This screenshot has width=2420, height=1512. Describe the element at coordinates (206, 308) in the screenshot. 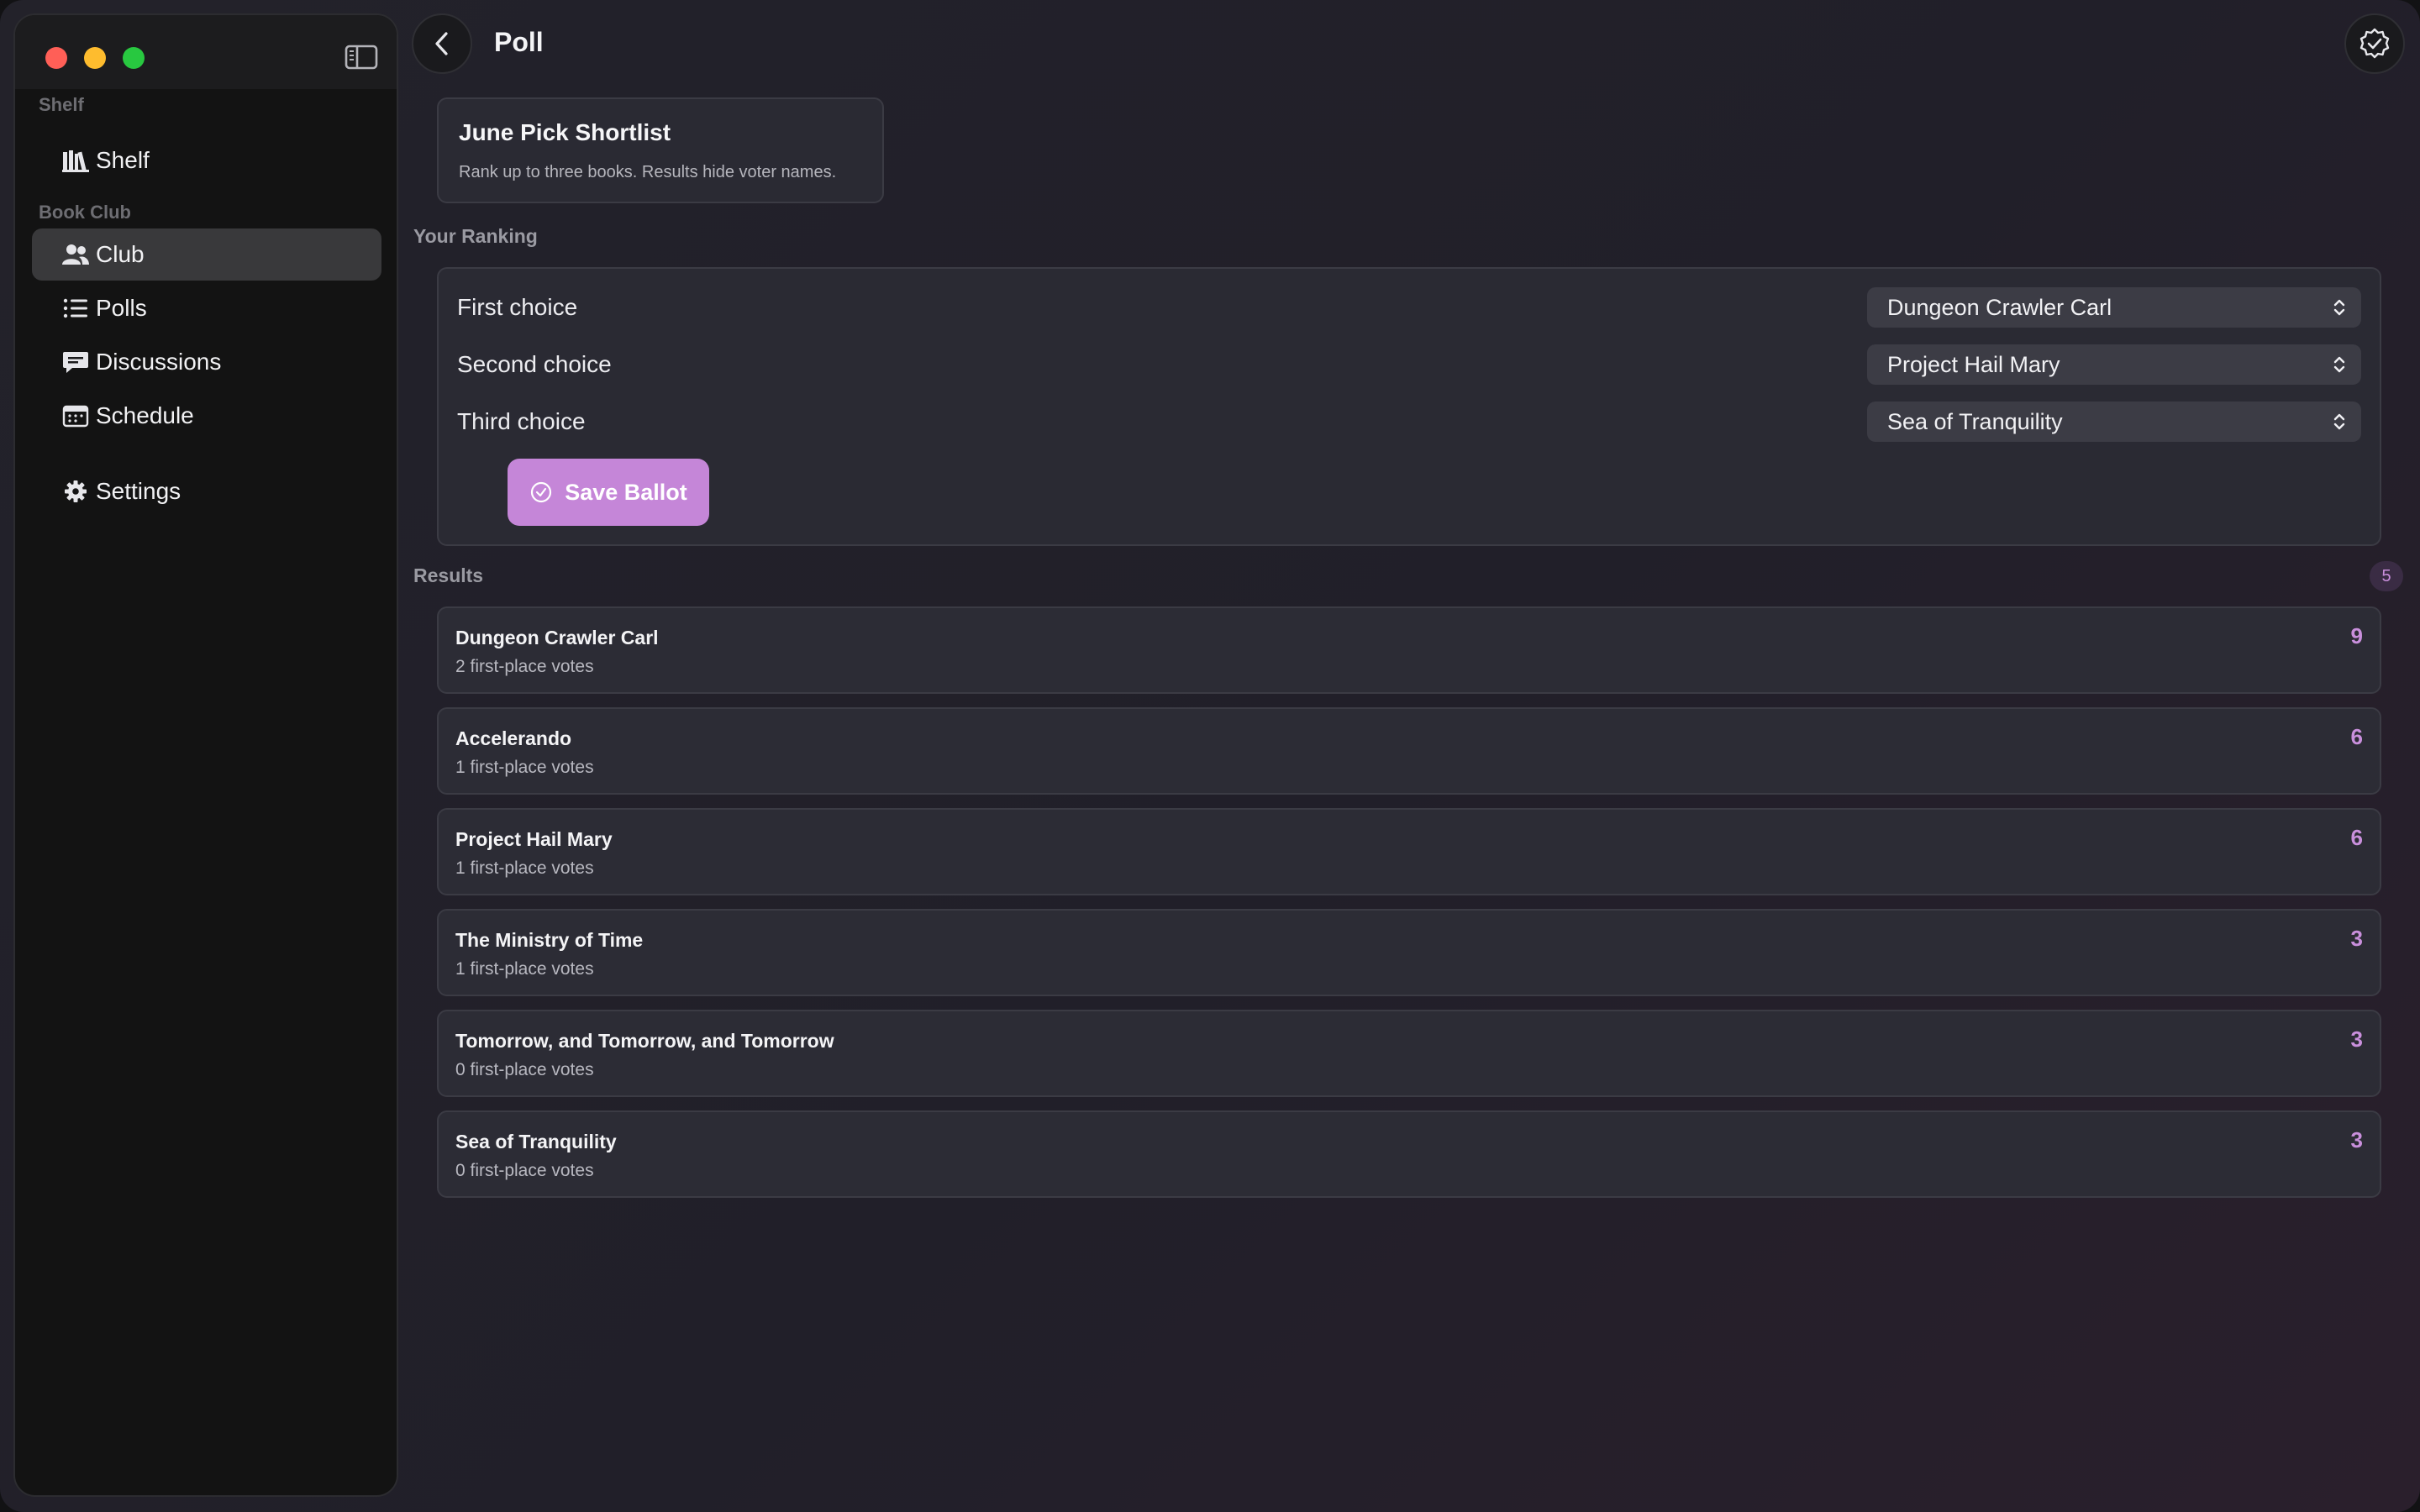

I see `sidebar-item-polls: Polls` at that location.